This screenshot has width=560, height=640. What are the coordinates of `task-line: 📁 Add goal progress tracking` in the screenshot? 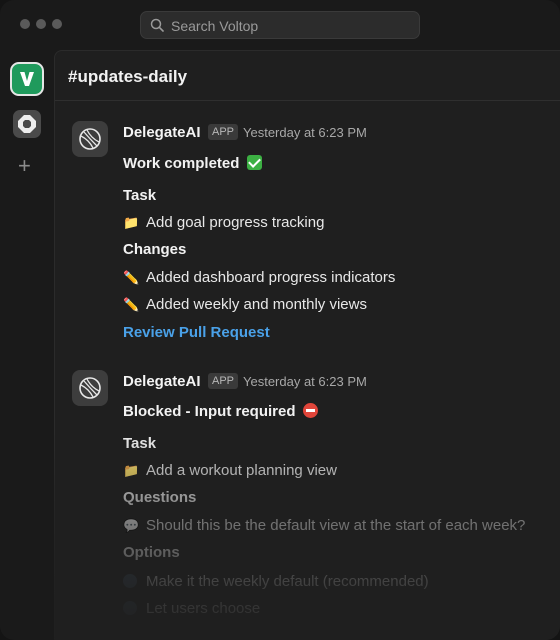 It's located at (223, 222).